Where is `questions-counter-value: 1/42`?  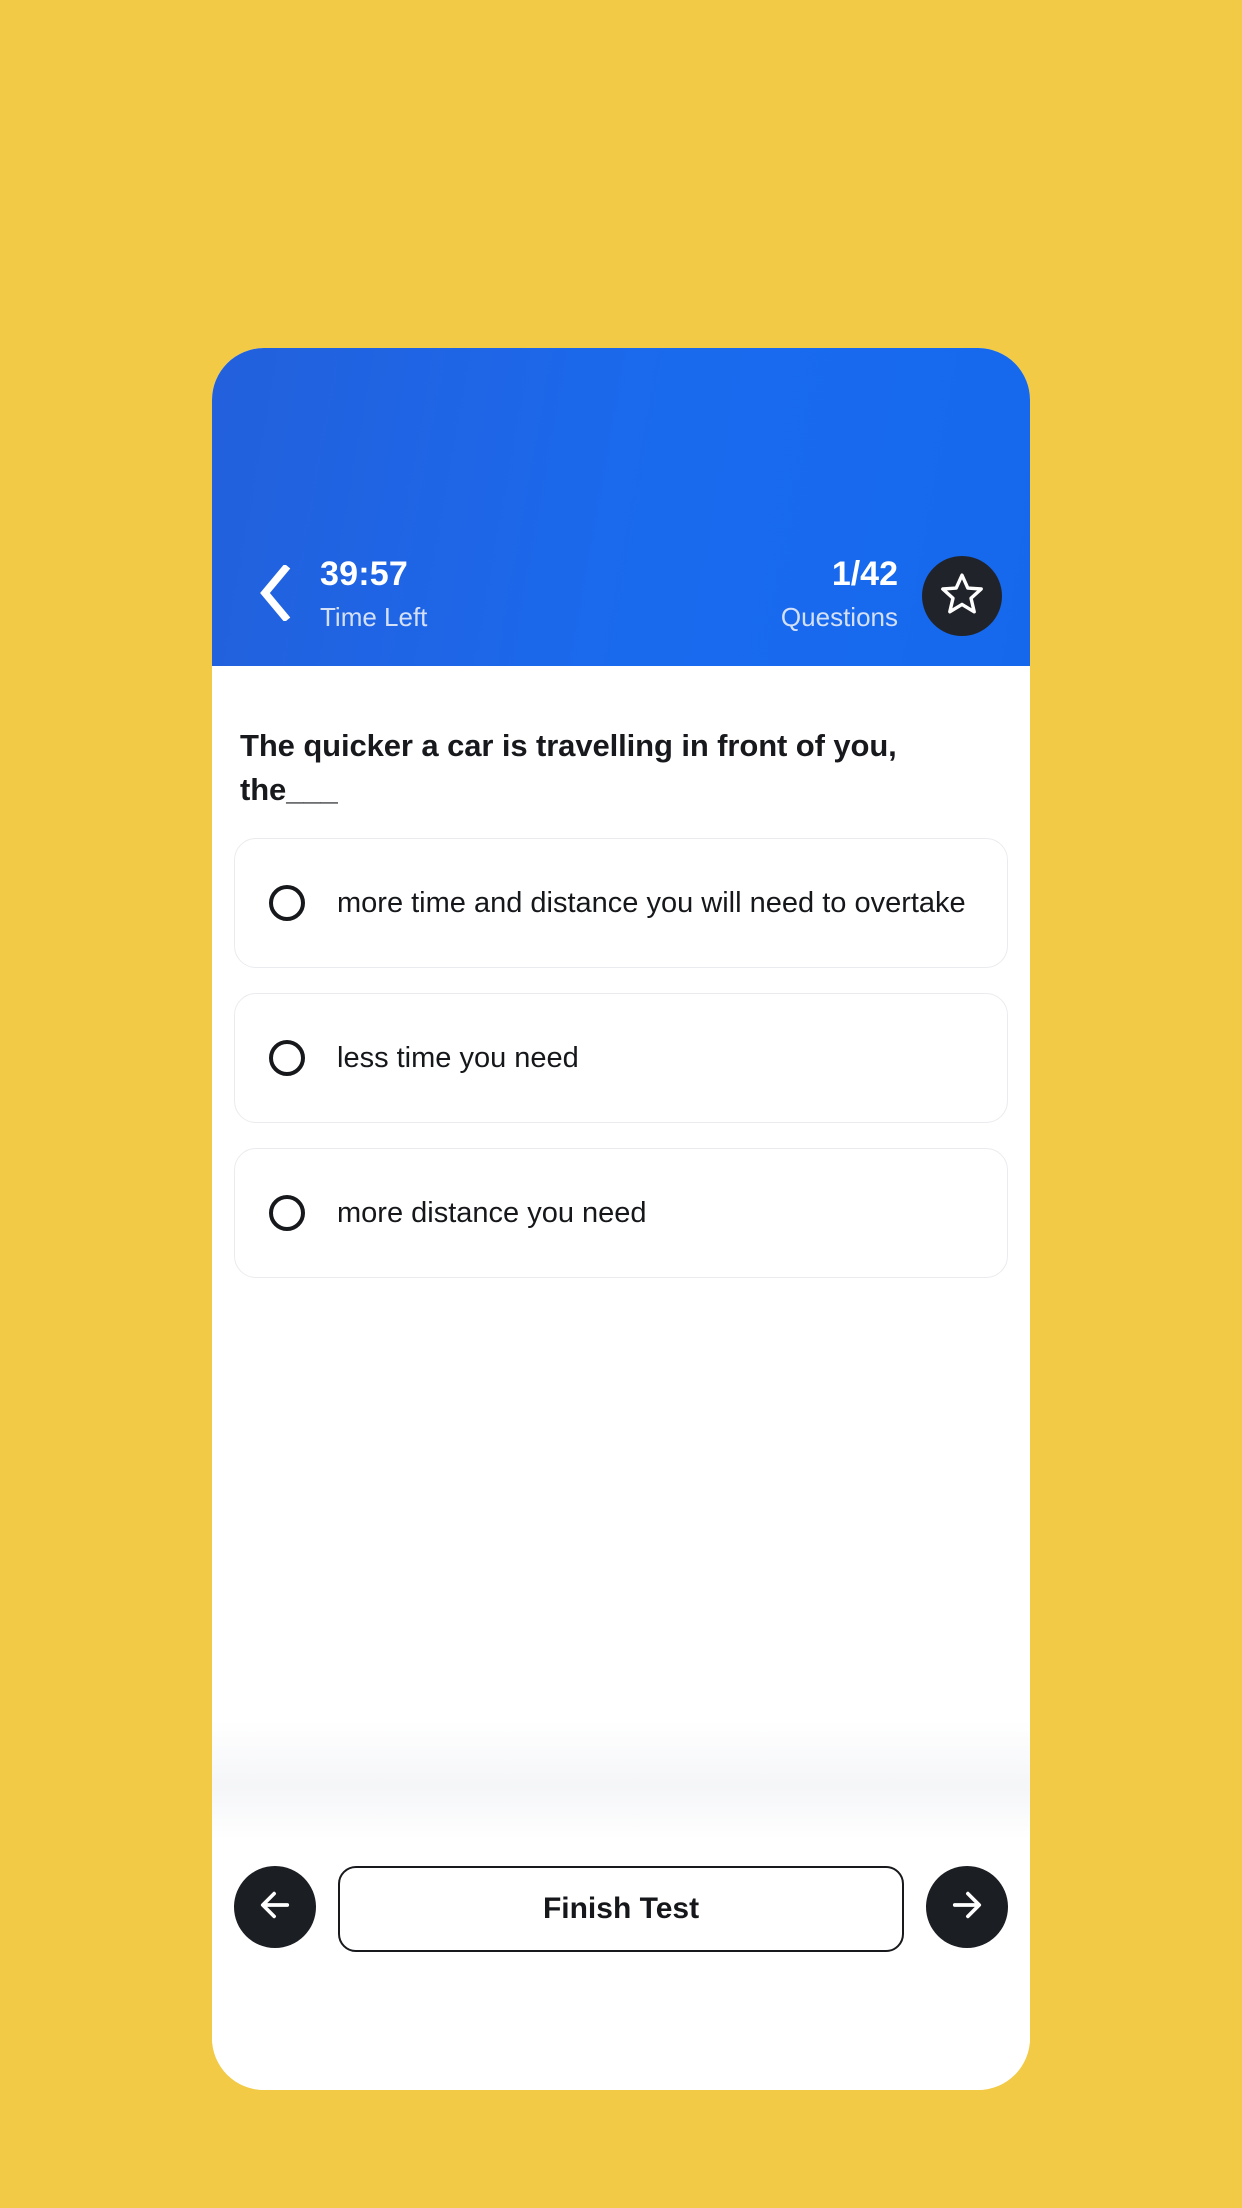 questions-counter-value: 1/42 is located at coordinates (864, 574).